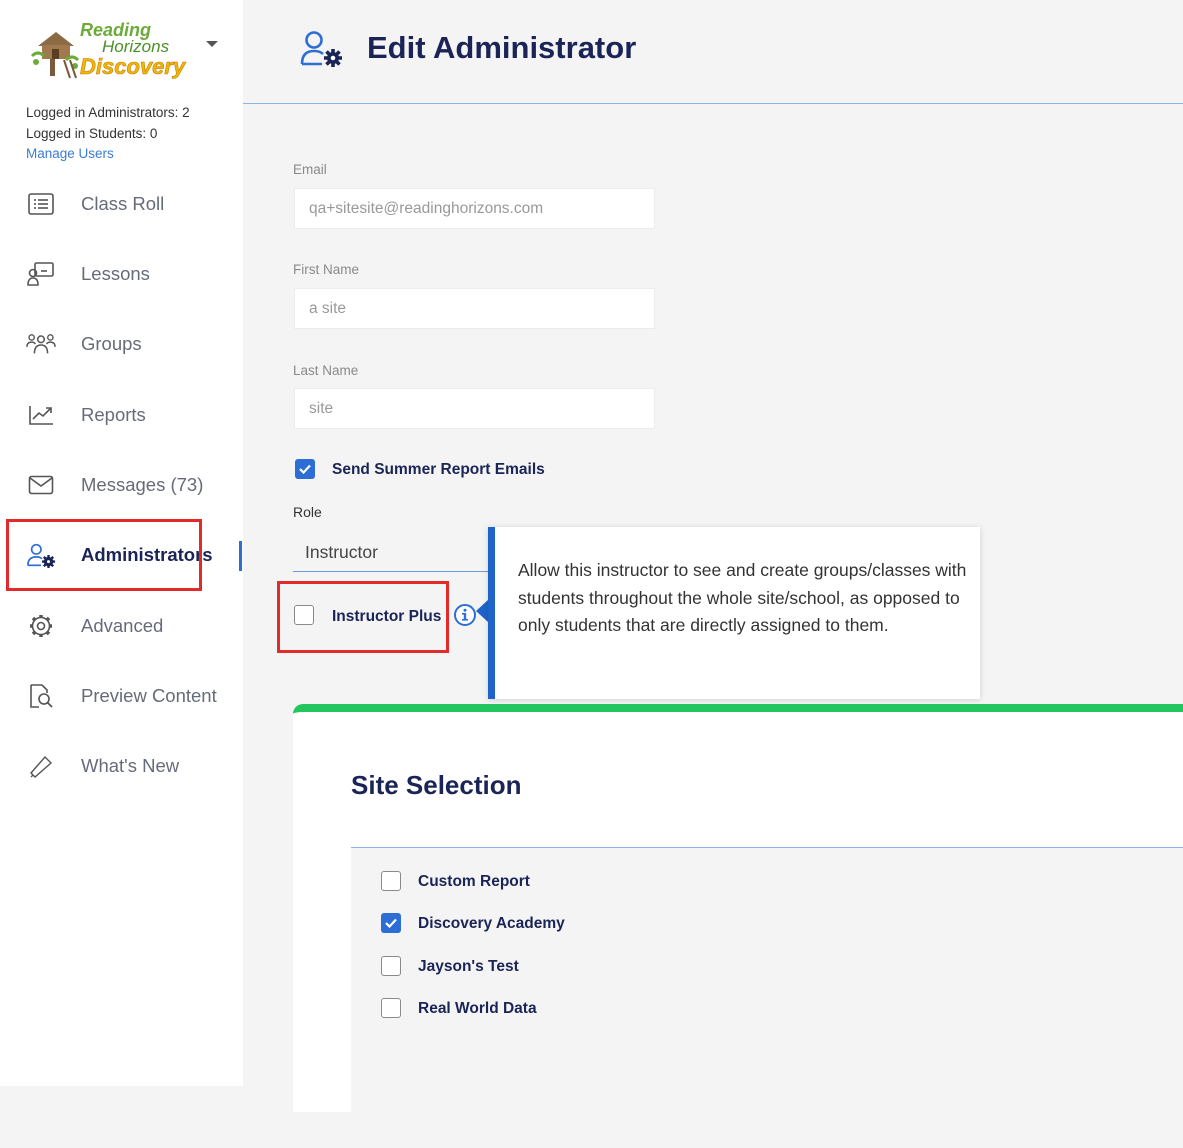 Image resolution: width=1183 pixels, height=1148 pixels. What do you see at coordinates (713, 52) in the screenshot?
I see `page-header: Edit Administrator` at bounding box center [713, 52].